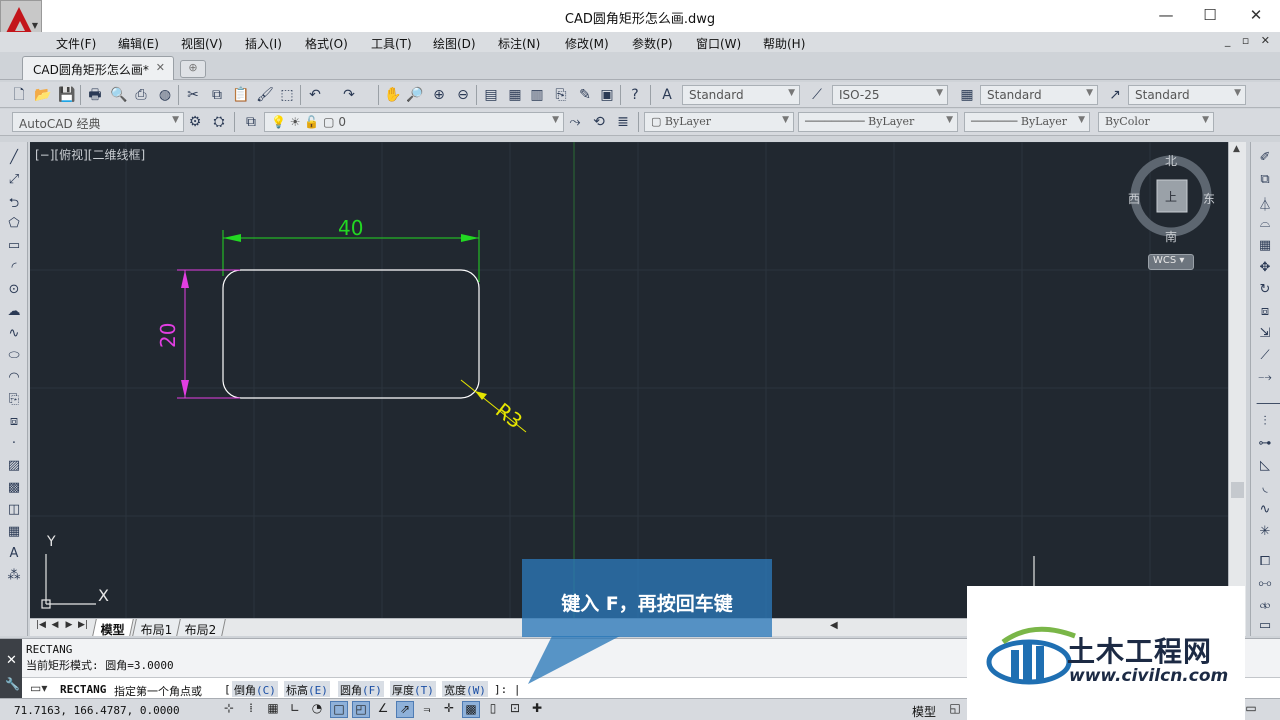 The width and height of the screenshot is (1280, 720). What do you see at coordinates (463, 95) in the screenshot?
I see `zoom-previous-icon: ⊖` at bounding box center [463, 95].